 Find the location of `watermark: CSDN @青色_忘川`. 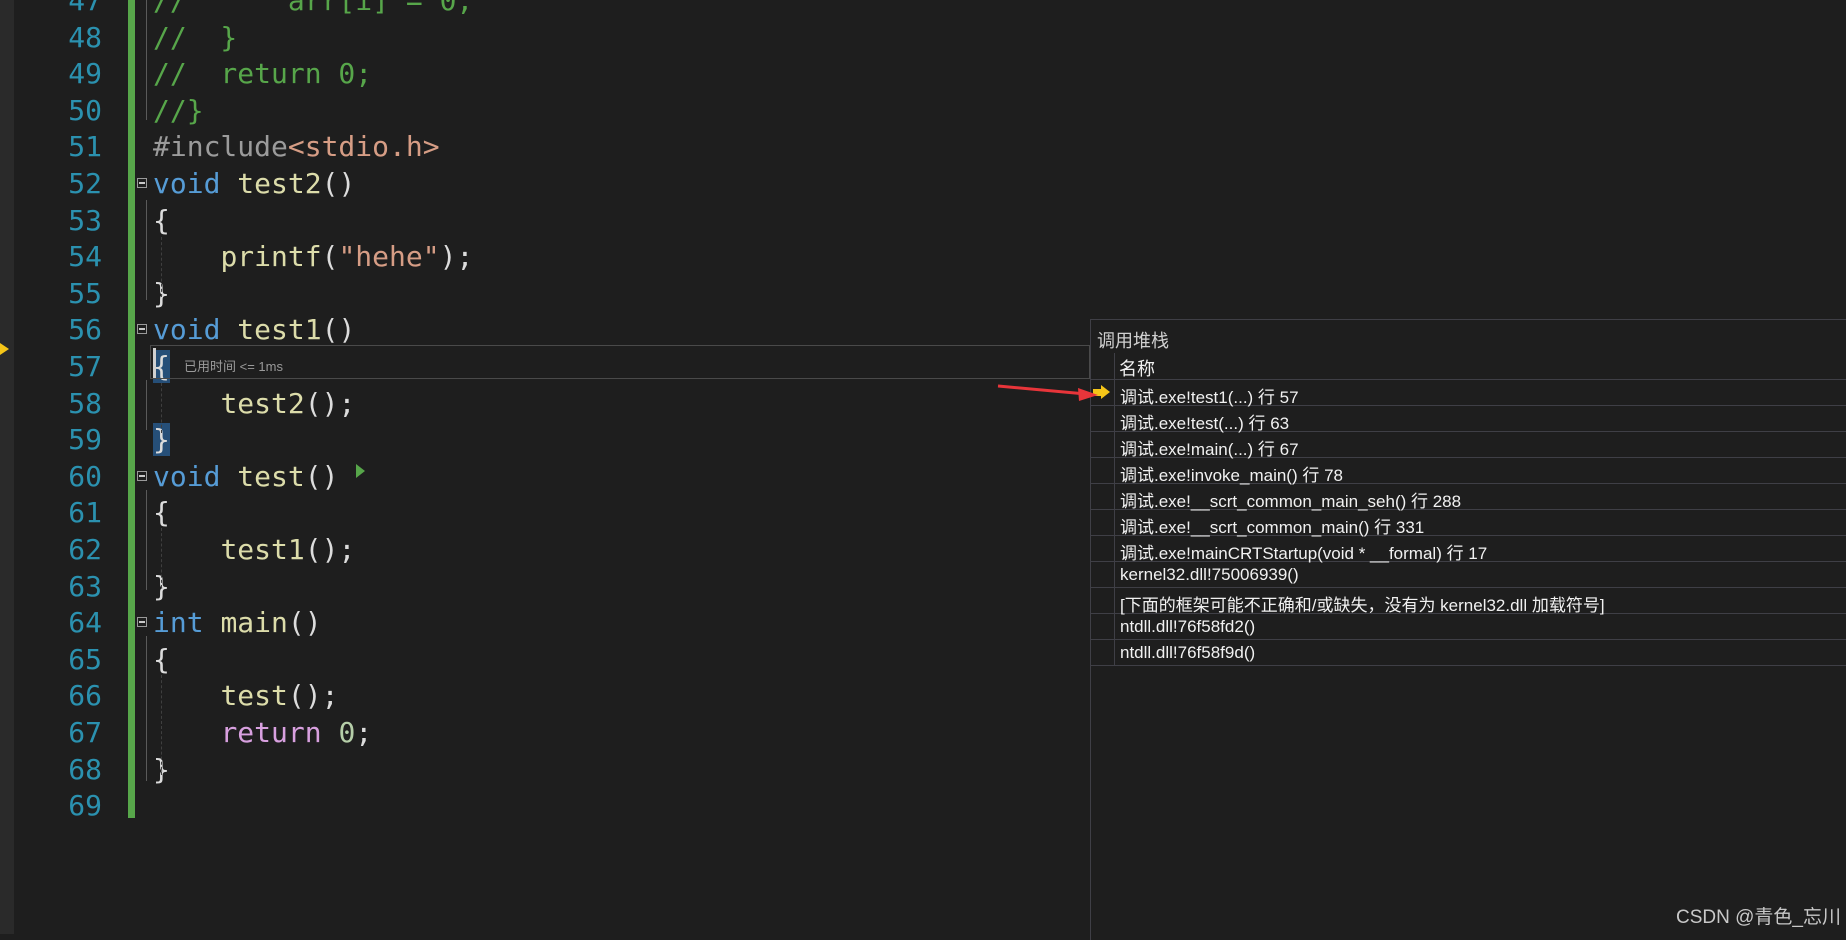

watermark: CSDN @青色_忘川 is located at coordinates (1758, 917).